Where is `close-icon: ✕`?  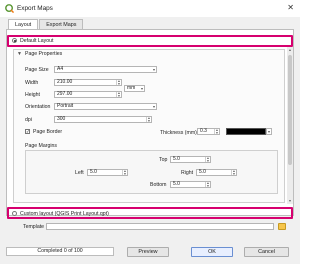
close-icon: ✕ is located at coordinates (290, 8).